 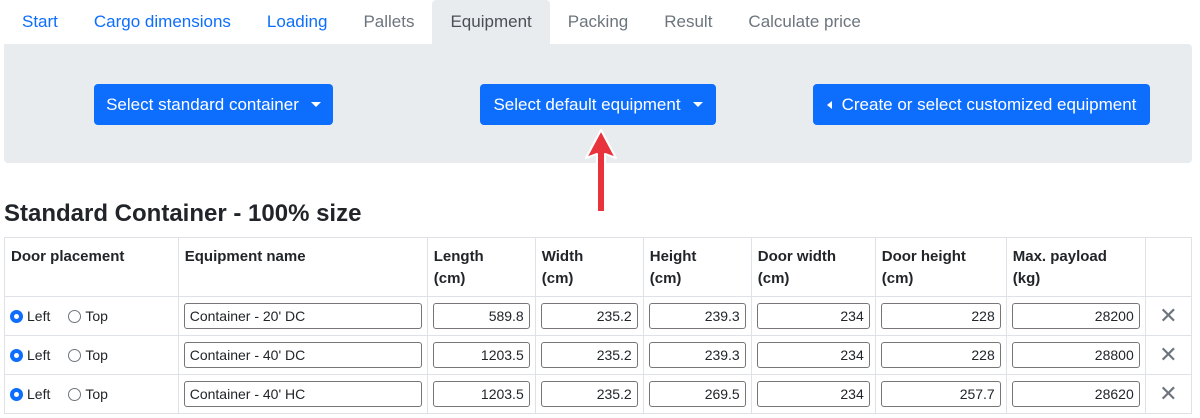 What do you see at coordinates (589, 267) in the screenshot?
I see `header-width: Width (cm)` at bounding box center [589, 267].